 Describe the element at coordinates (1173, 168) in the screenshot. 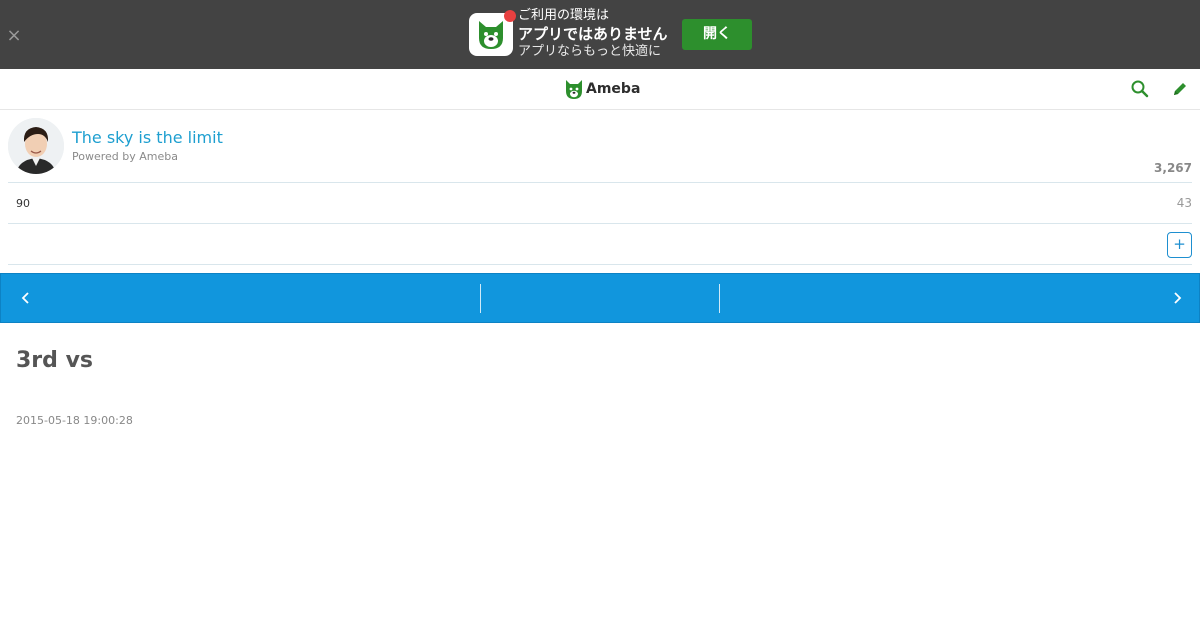

I see `reader-count: 3,267` at that location.